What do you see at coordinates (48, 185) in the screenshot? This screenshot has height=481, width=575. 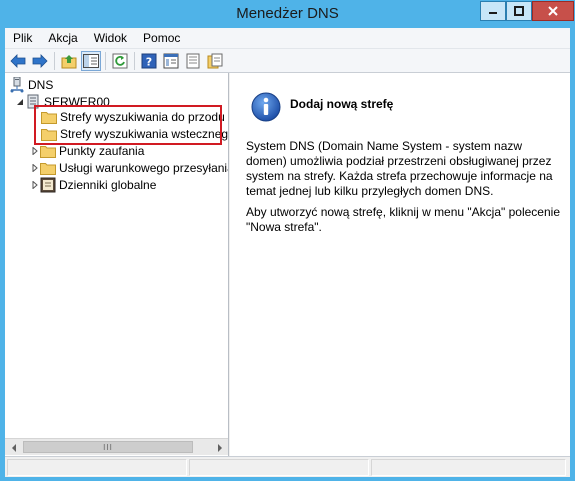 I see `event-log-icon` at bounding box center [48, 185].